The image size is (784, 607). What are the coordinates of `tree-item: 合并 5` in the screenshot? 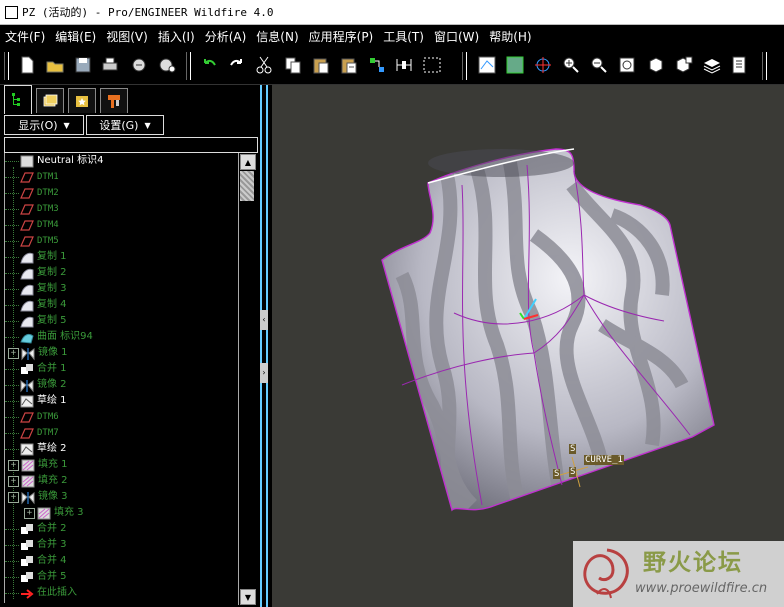 It's located at (122, 577).